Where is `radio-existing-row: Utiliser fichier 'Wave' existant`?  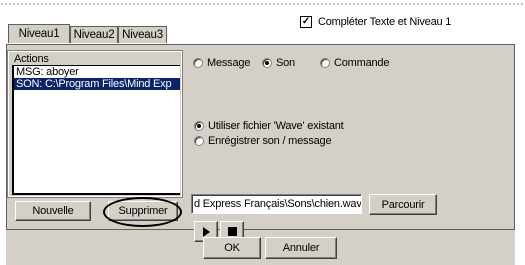 radio-existing-row: Utiliser fichier 'Wave' existant is located at coordinates (269, 126).